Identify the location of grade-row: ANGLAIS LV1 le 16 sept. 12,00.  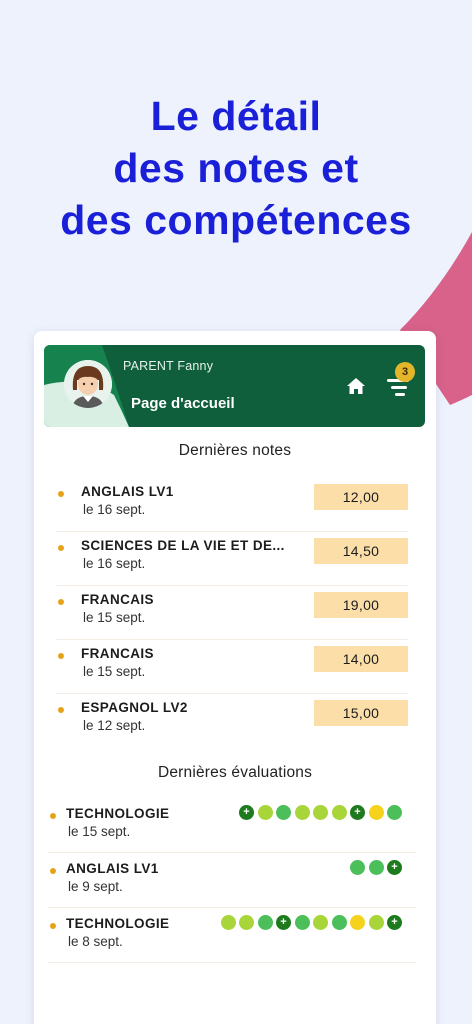
(232, 505).